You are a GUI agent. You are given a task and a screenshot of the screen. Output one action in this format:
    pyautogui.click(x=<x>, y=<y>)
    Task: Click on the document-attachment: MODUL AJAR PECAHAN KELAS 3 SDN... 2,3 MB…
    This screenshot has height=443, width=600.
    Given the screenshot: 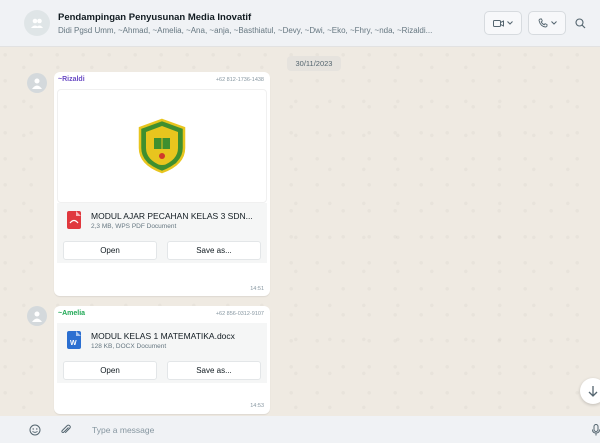 What is the action you would take?
    pyautogui.click(x=162, y=220)
    